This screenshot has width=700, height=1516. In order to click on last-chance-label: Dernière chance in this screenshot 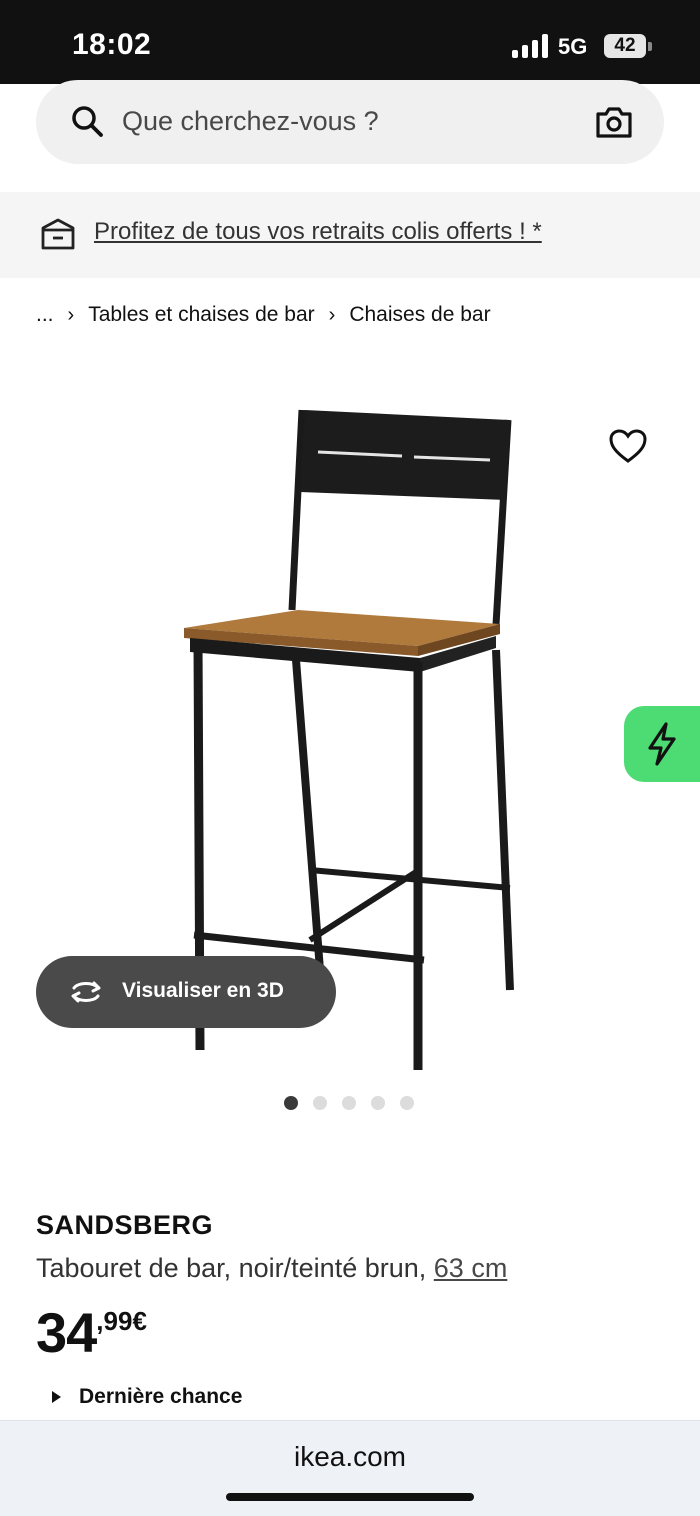, I will do `click(161, 1396)`.